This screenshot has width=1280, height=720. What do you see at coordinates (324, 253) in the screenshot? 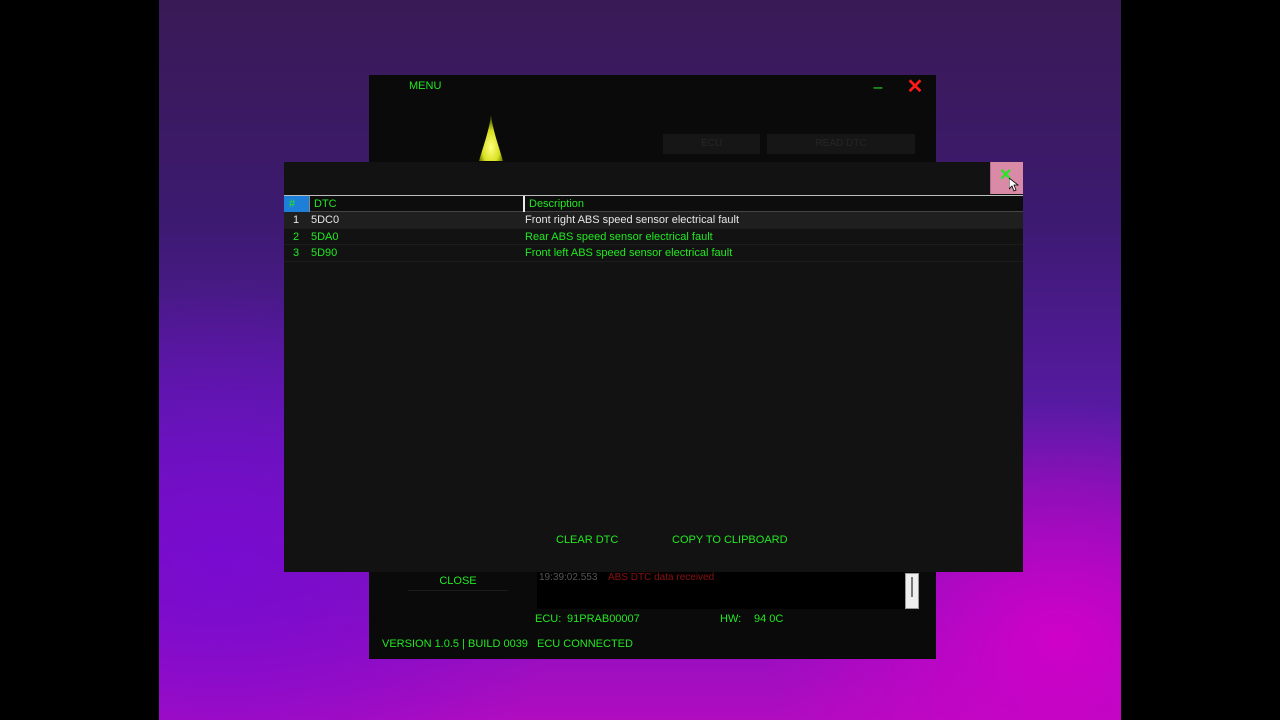
I see `row-dtc: 5D90` at bounding box center [324, 253].